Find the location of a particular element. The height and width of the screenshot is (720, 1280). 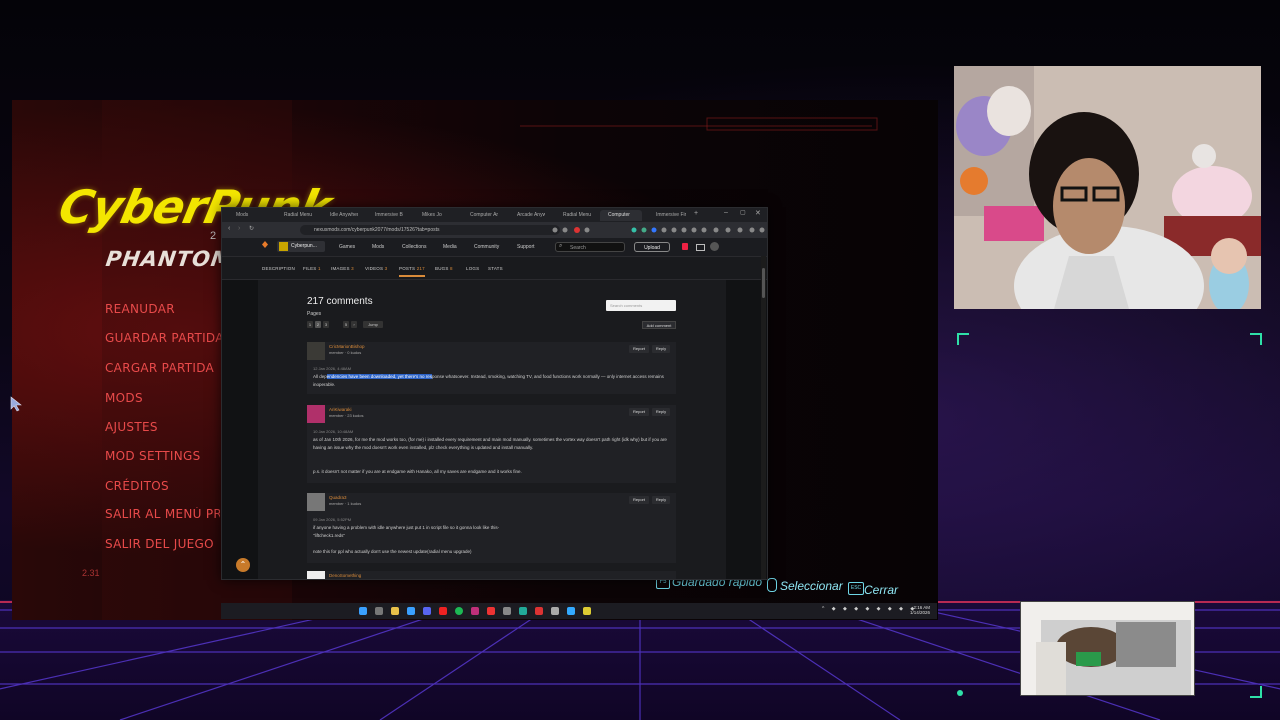

brave-icon is located at coordinates (443, 611).